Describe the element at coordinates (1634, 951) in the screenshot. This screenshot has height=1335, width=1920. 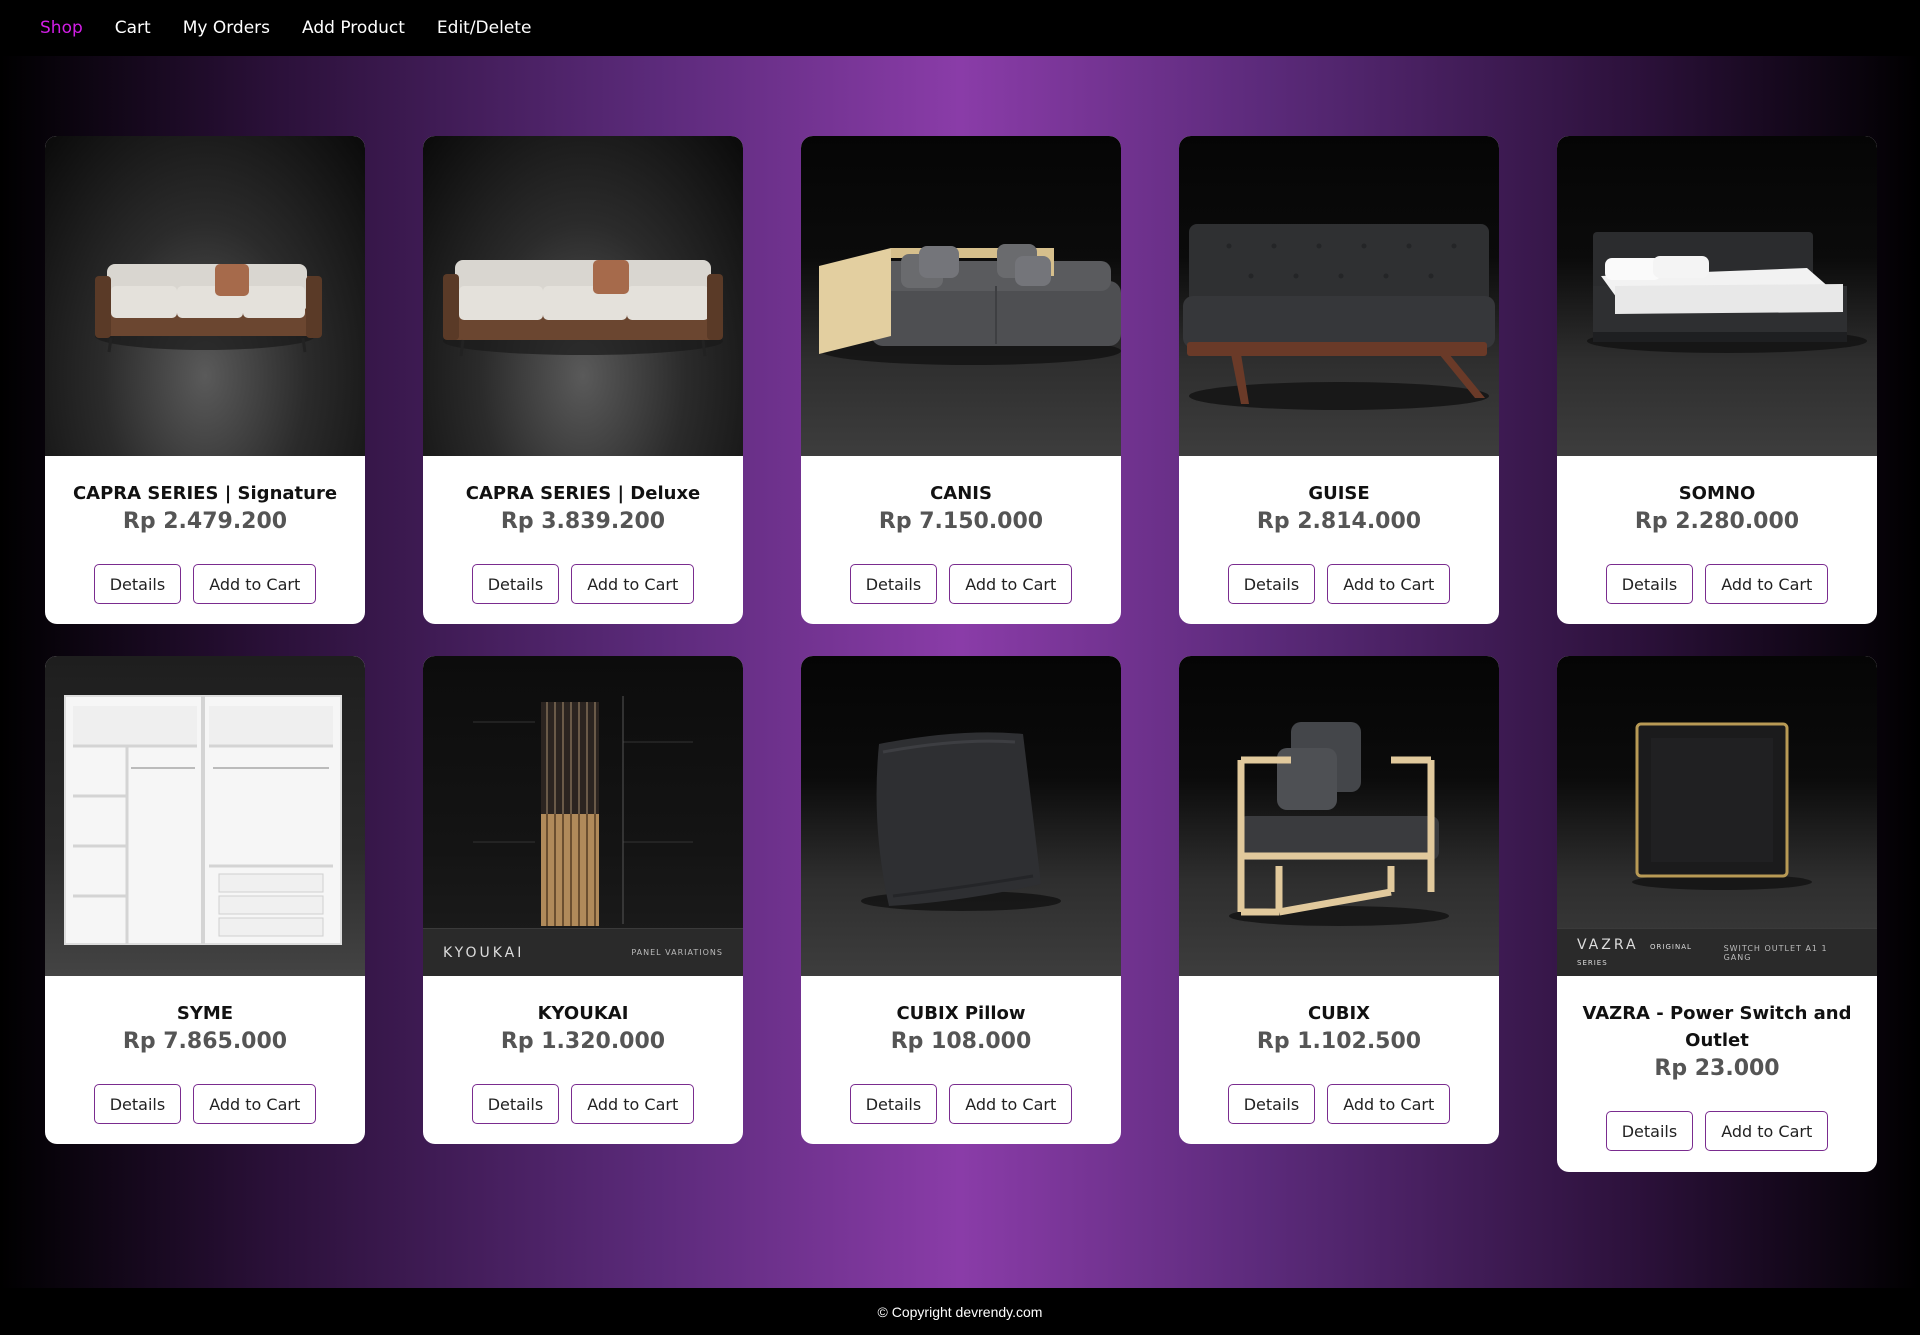
I see `brand-logo-text: VAZRA ORIGINAL SERIES` at that location.